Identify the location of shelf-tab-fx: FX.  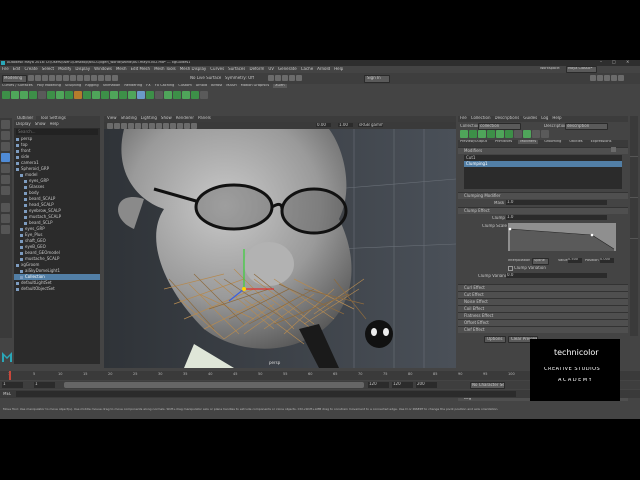
(148, 86).